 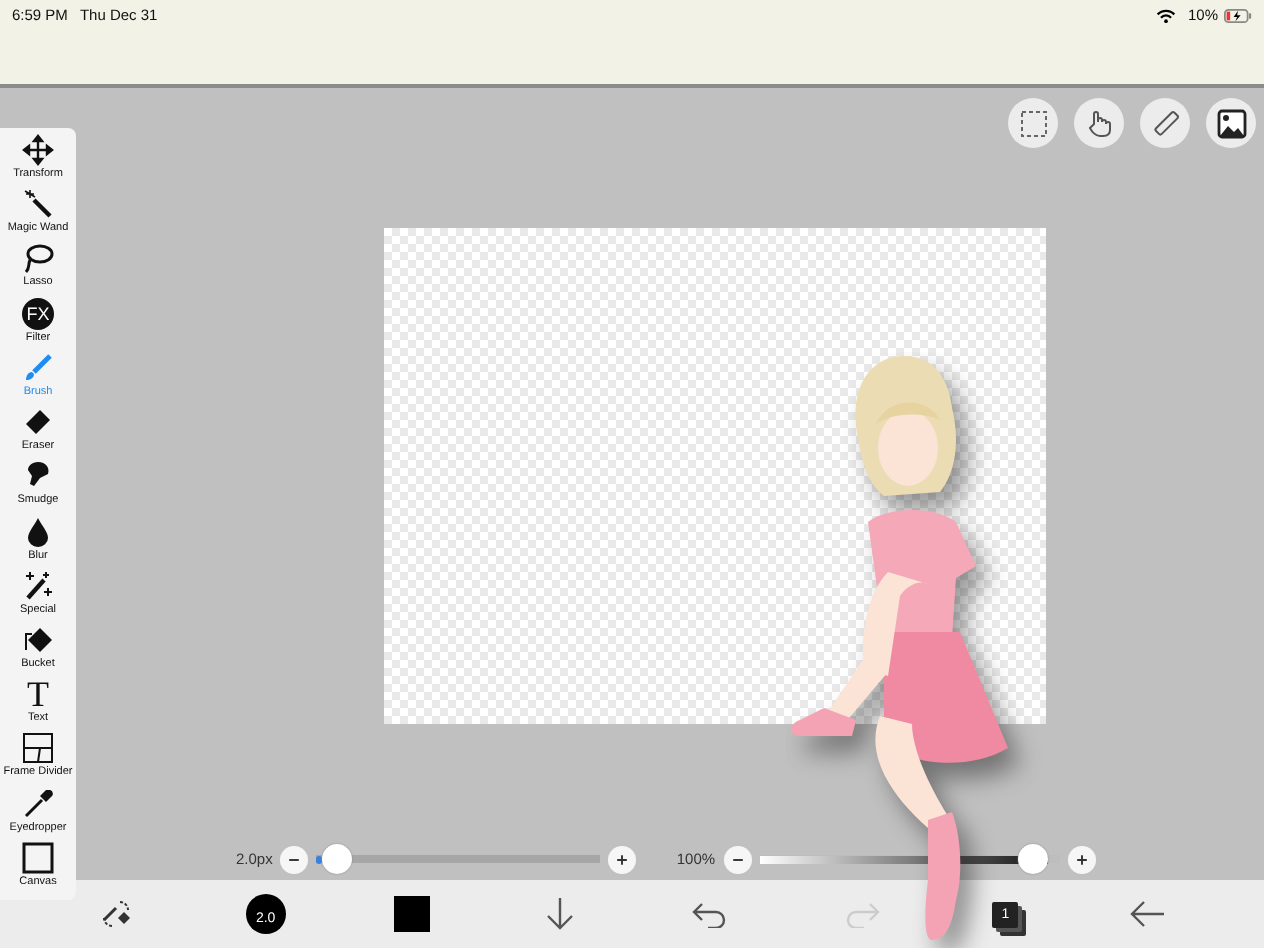 I want to click on down-arrow-icon, so click(x=559, y=914).